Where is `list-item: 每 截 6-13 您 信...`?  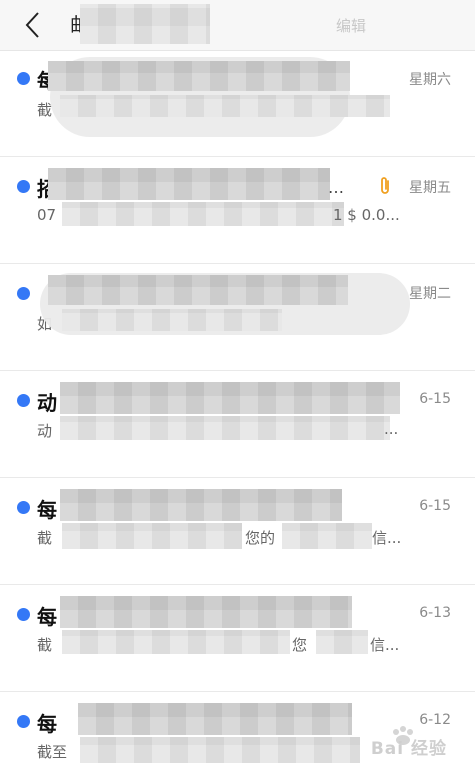
list-item: 每 截 6-13 您 信... is located at coordinates (237, 639).